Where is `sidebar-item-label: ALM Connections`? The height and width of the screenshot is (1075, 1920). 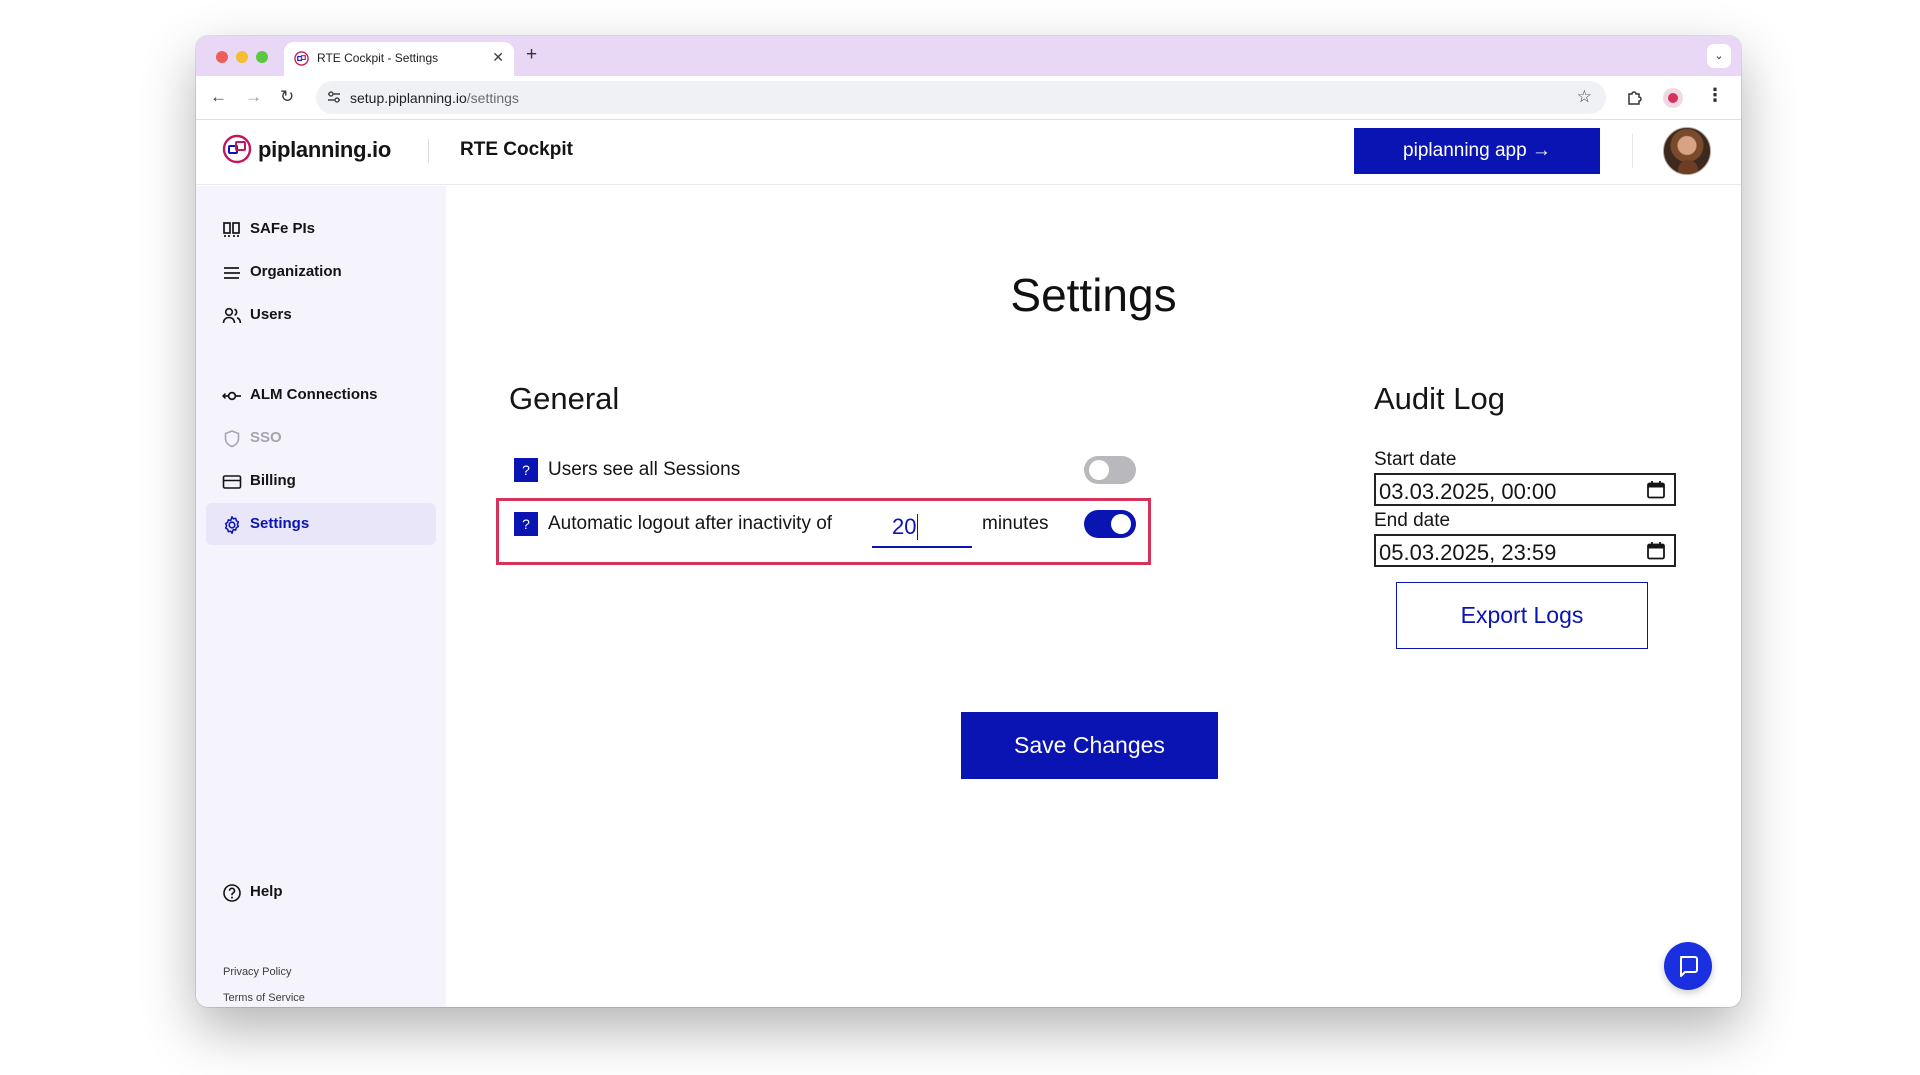
sidebar-item-label: ALM Connections is located at coordinates (314, 394).